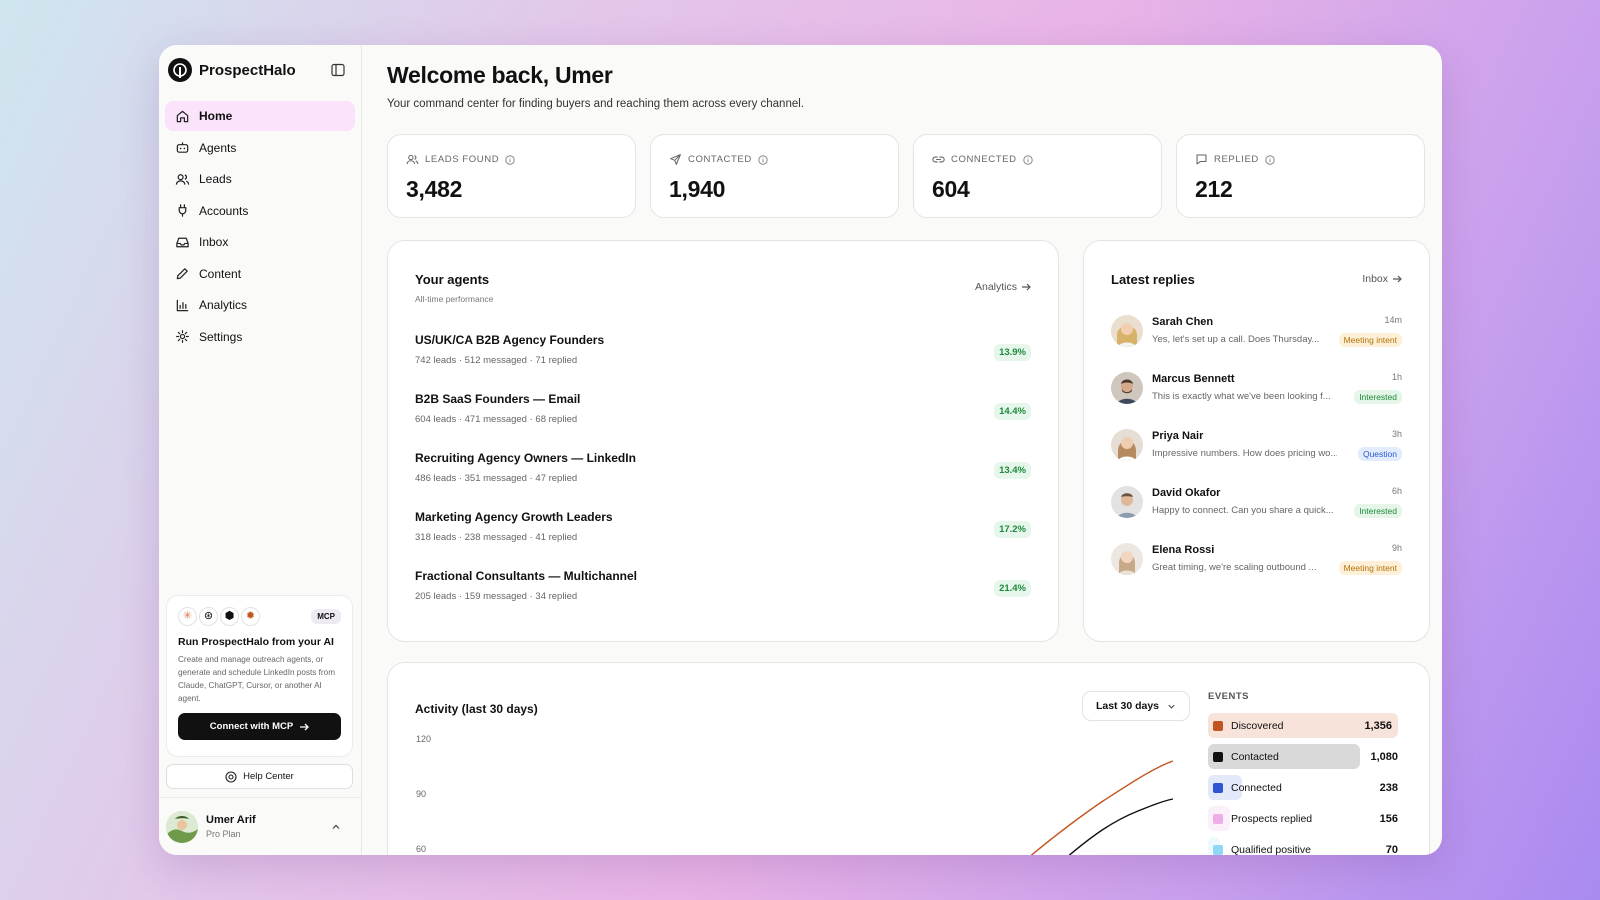 The width and height of the screenshot is (1600, 900). I want to click on reply-rate-badge: 21.4%, so click(1012, 588).